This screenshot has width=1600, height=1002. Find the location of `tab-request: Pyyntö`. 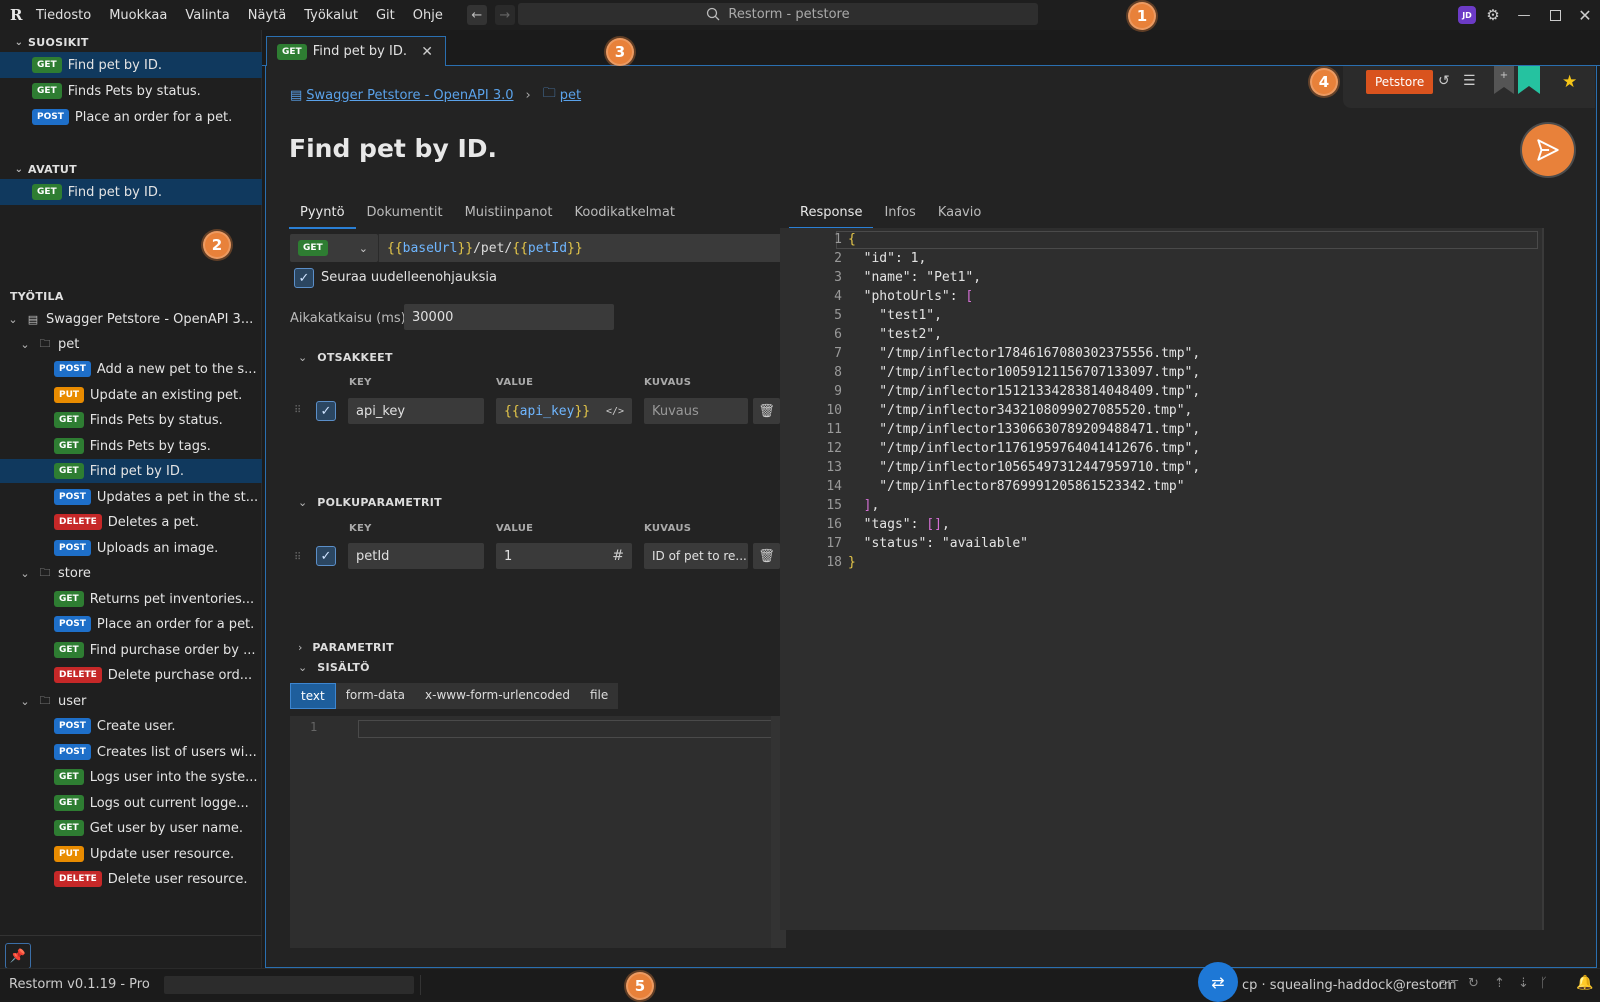

tab-request: Pyyntö is located at coordinates (322, 213).